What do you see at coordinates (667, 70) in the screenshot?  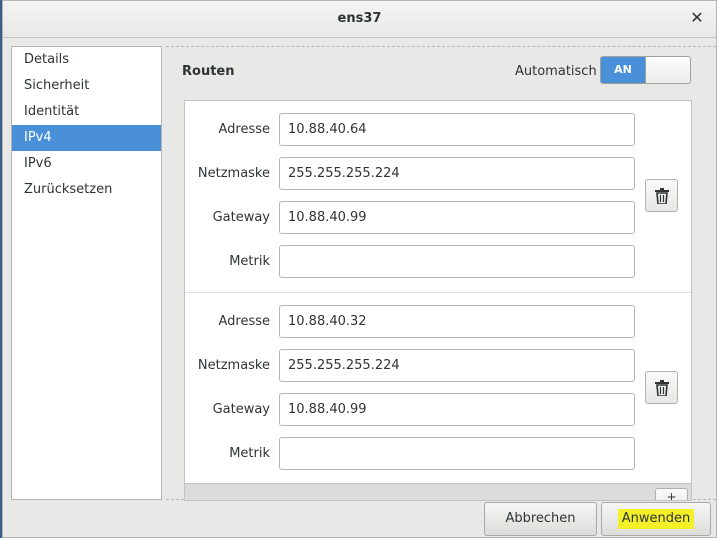 I see `toggle-knob` at bounding box center [667, 70].